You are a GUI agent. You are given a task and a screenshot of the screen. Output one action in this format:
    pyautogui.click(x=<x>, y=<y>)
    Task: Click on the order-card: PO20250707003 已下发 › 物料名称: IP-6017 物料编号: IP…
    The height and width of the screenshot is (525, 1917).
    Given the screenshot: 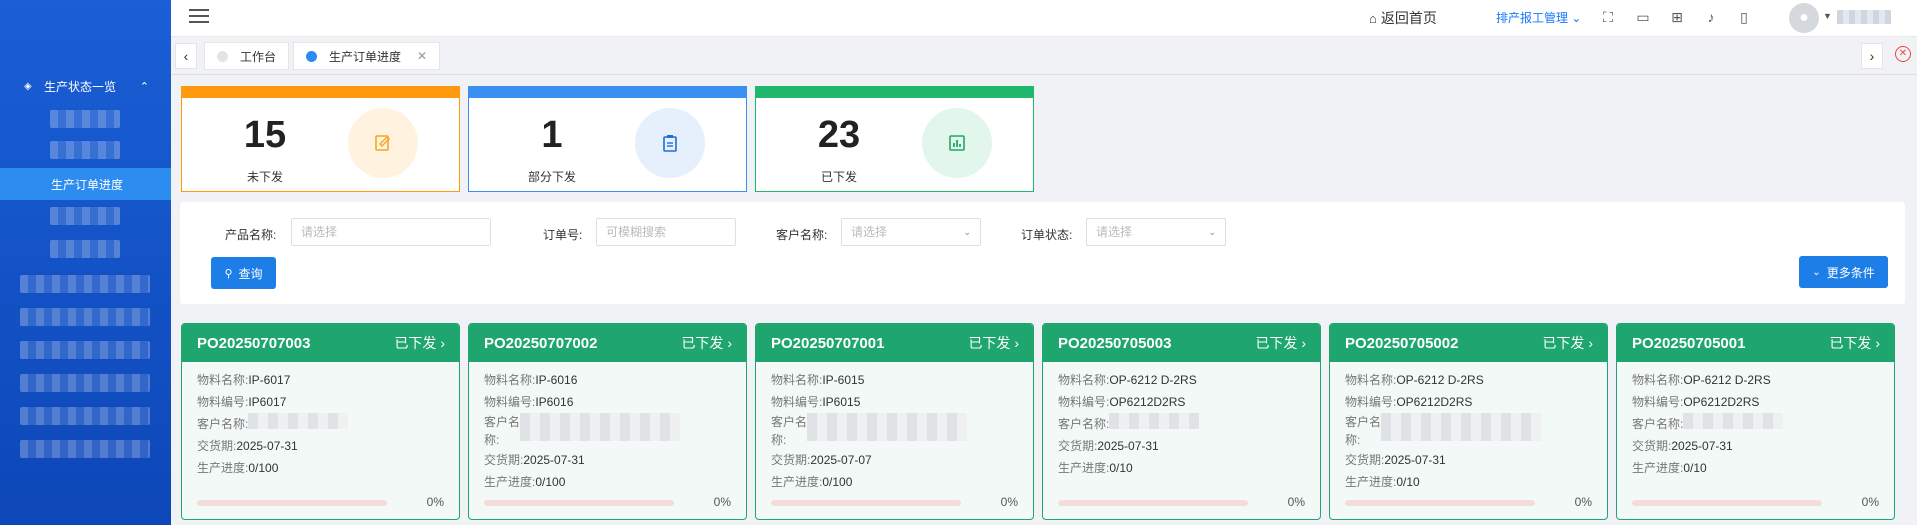 What is the action you would take?
    pyautogui.click(x=320, y=421)
    